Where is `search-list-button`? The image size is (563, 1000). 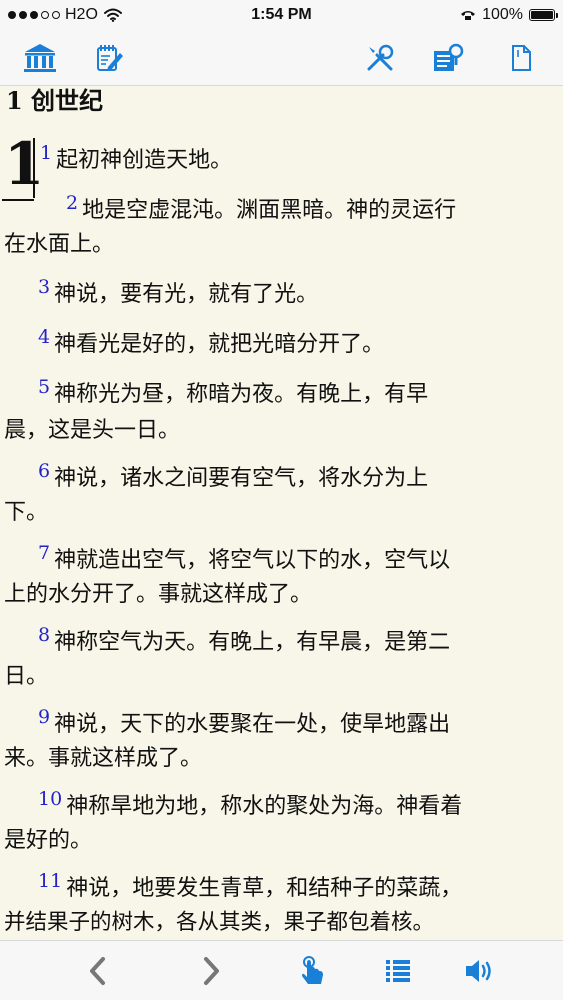
search-list-button is located at coordinates (448, 58).